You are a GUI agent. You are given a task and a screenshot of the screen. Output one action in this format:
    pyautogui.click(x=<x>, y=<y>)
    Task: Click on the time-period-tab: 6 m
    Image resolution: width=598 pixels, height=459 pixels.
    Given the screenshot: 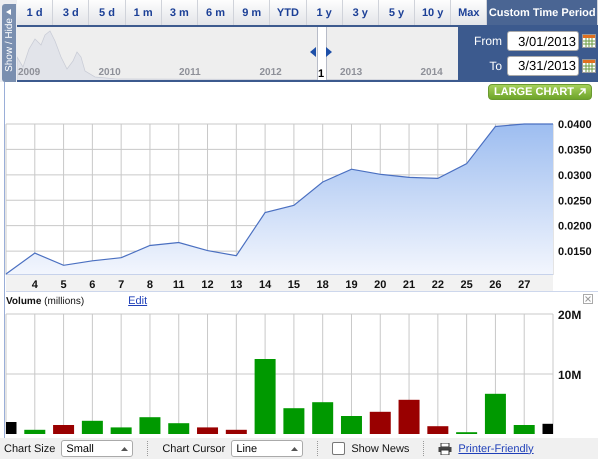 What is the action you would take?
    pyautogui.click(x=216, y=12)
    